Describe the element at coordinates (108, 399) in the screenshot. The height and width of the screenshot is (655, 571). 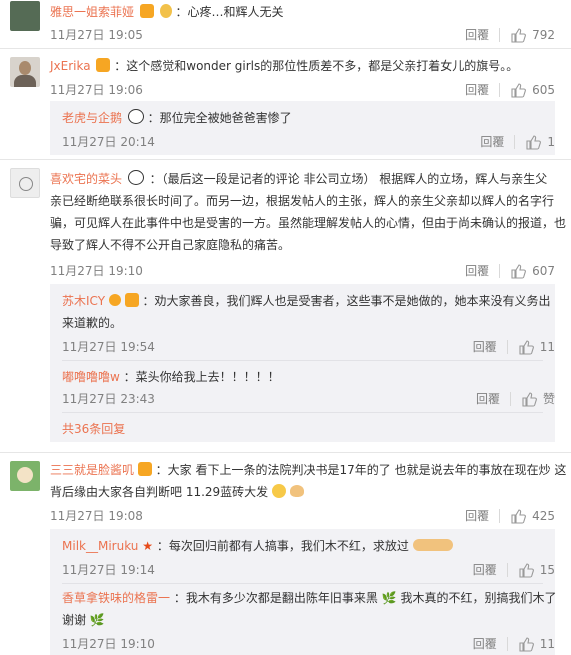
I see `reply-time: 11月27日 23:43` at that location.